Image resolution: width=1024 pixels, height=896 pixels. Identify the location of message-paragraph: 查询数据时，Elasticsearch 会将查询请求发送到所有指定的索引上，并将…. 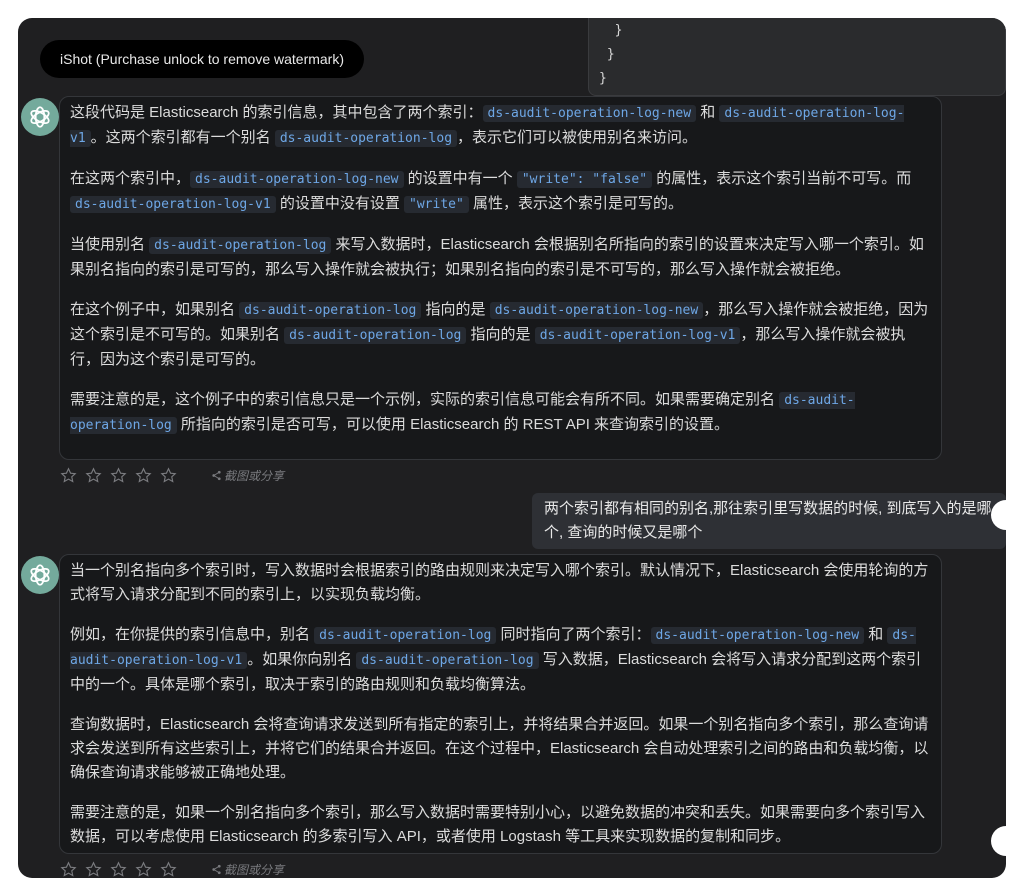
(499, 748).